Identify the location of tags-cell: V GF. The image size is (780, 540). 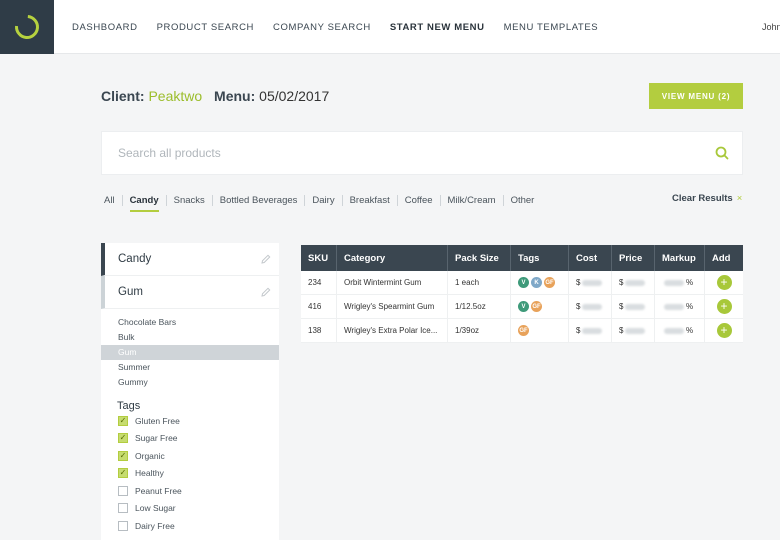
(540, 306).